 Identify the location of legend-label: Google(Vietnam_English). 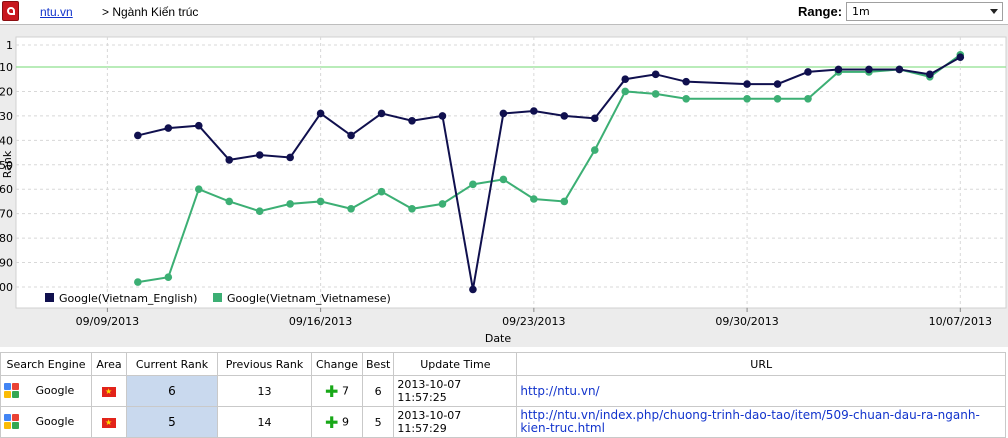
(128, 298).